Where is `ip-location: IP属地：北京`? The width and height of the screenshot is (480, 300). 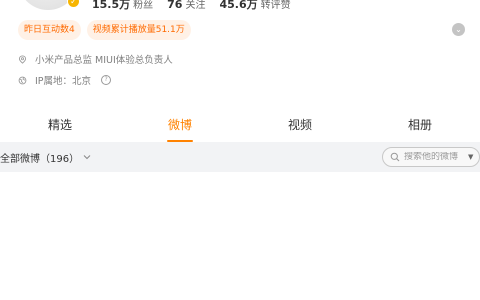 ip-location: IP属地：北京 is located at coordinates (63, 81).